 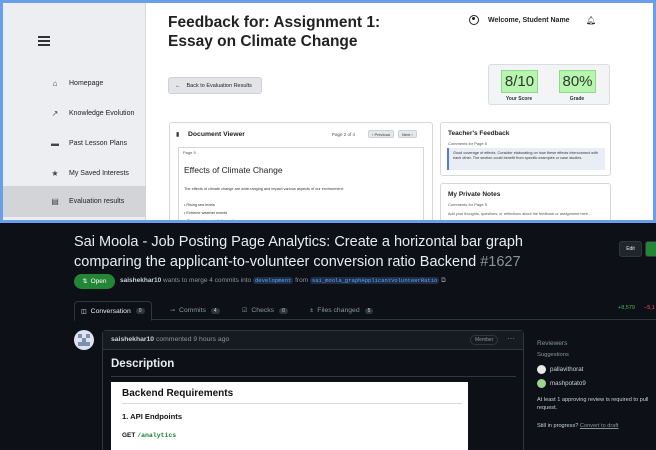 What do you see at coordinates (97, 201) in the screenshot?
I see `sidebar-item-label: Evaluation results` at bounding box center [97, 201].